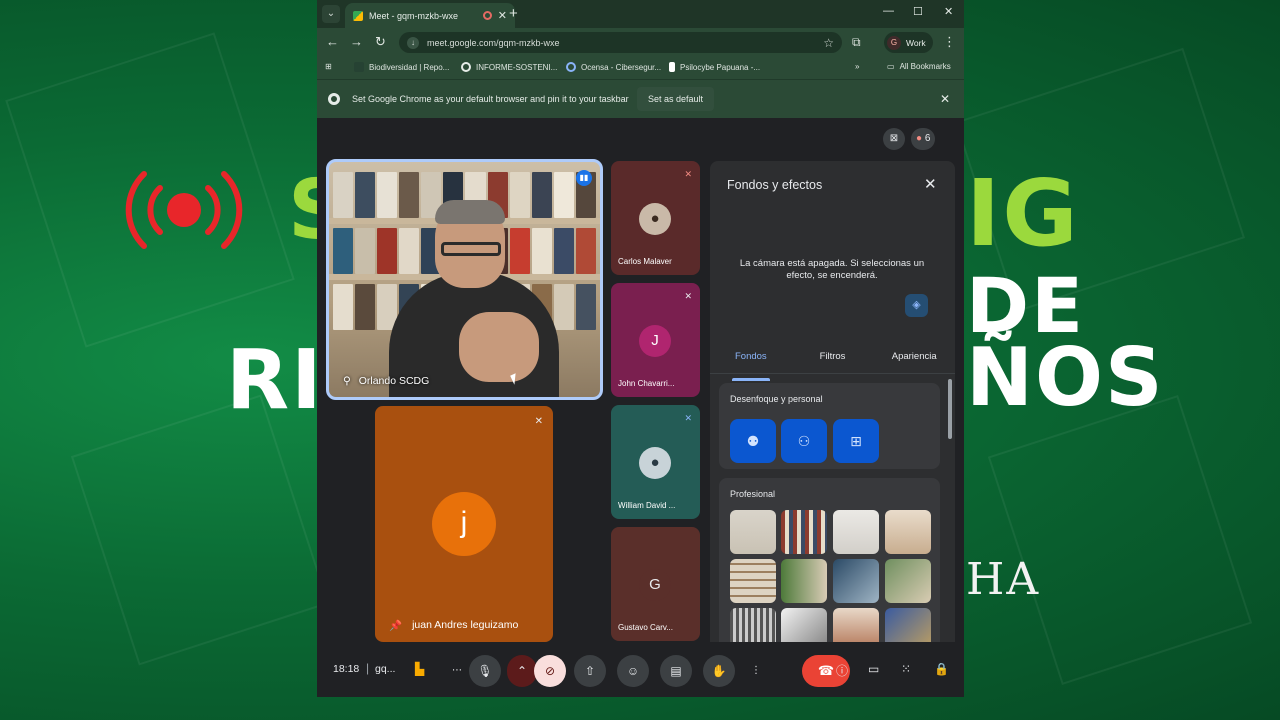 The height and width of the screenshot is (720, 1280). What do you see at coordinates (894, 139) in the screenshot?
I see `camera-off-indicator-icon: ⊠` at bounding box center [894, 139].